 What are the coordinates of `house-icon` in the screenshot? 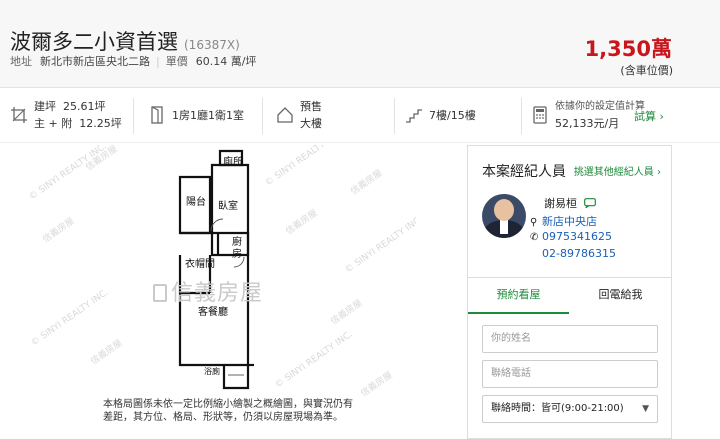 It's located at (285, 115).